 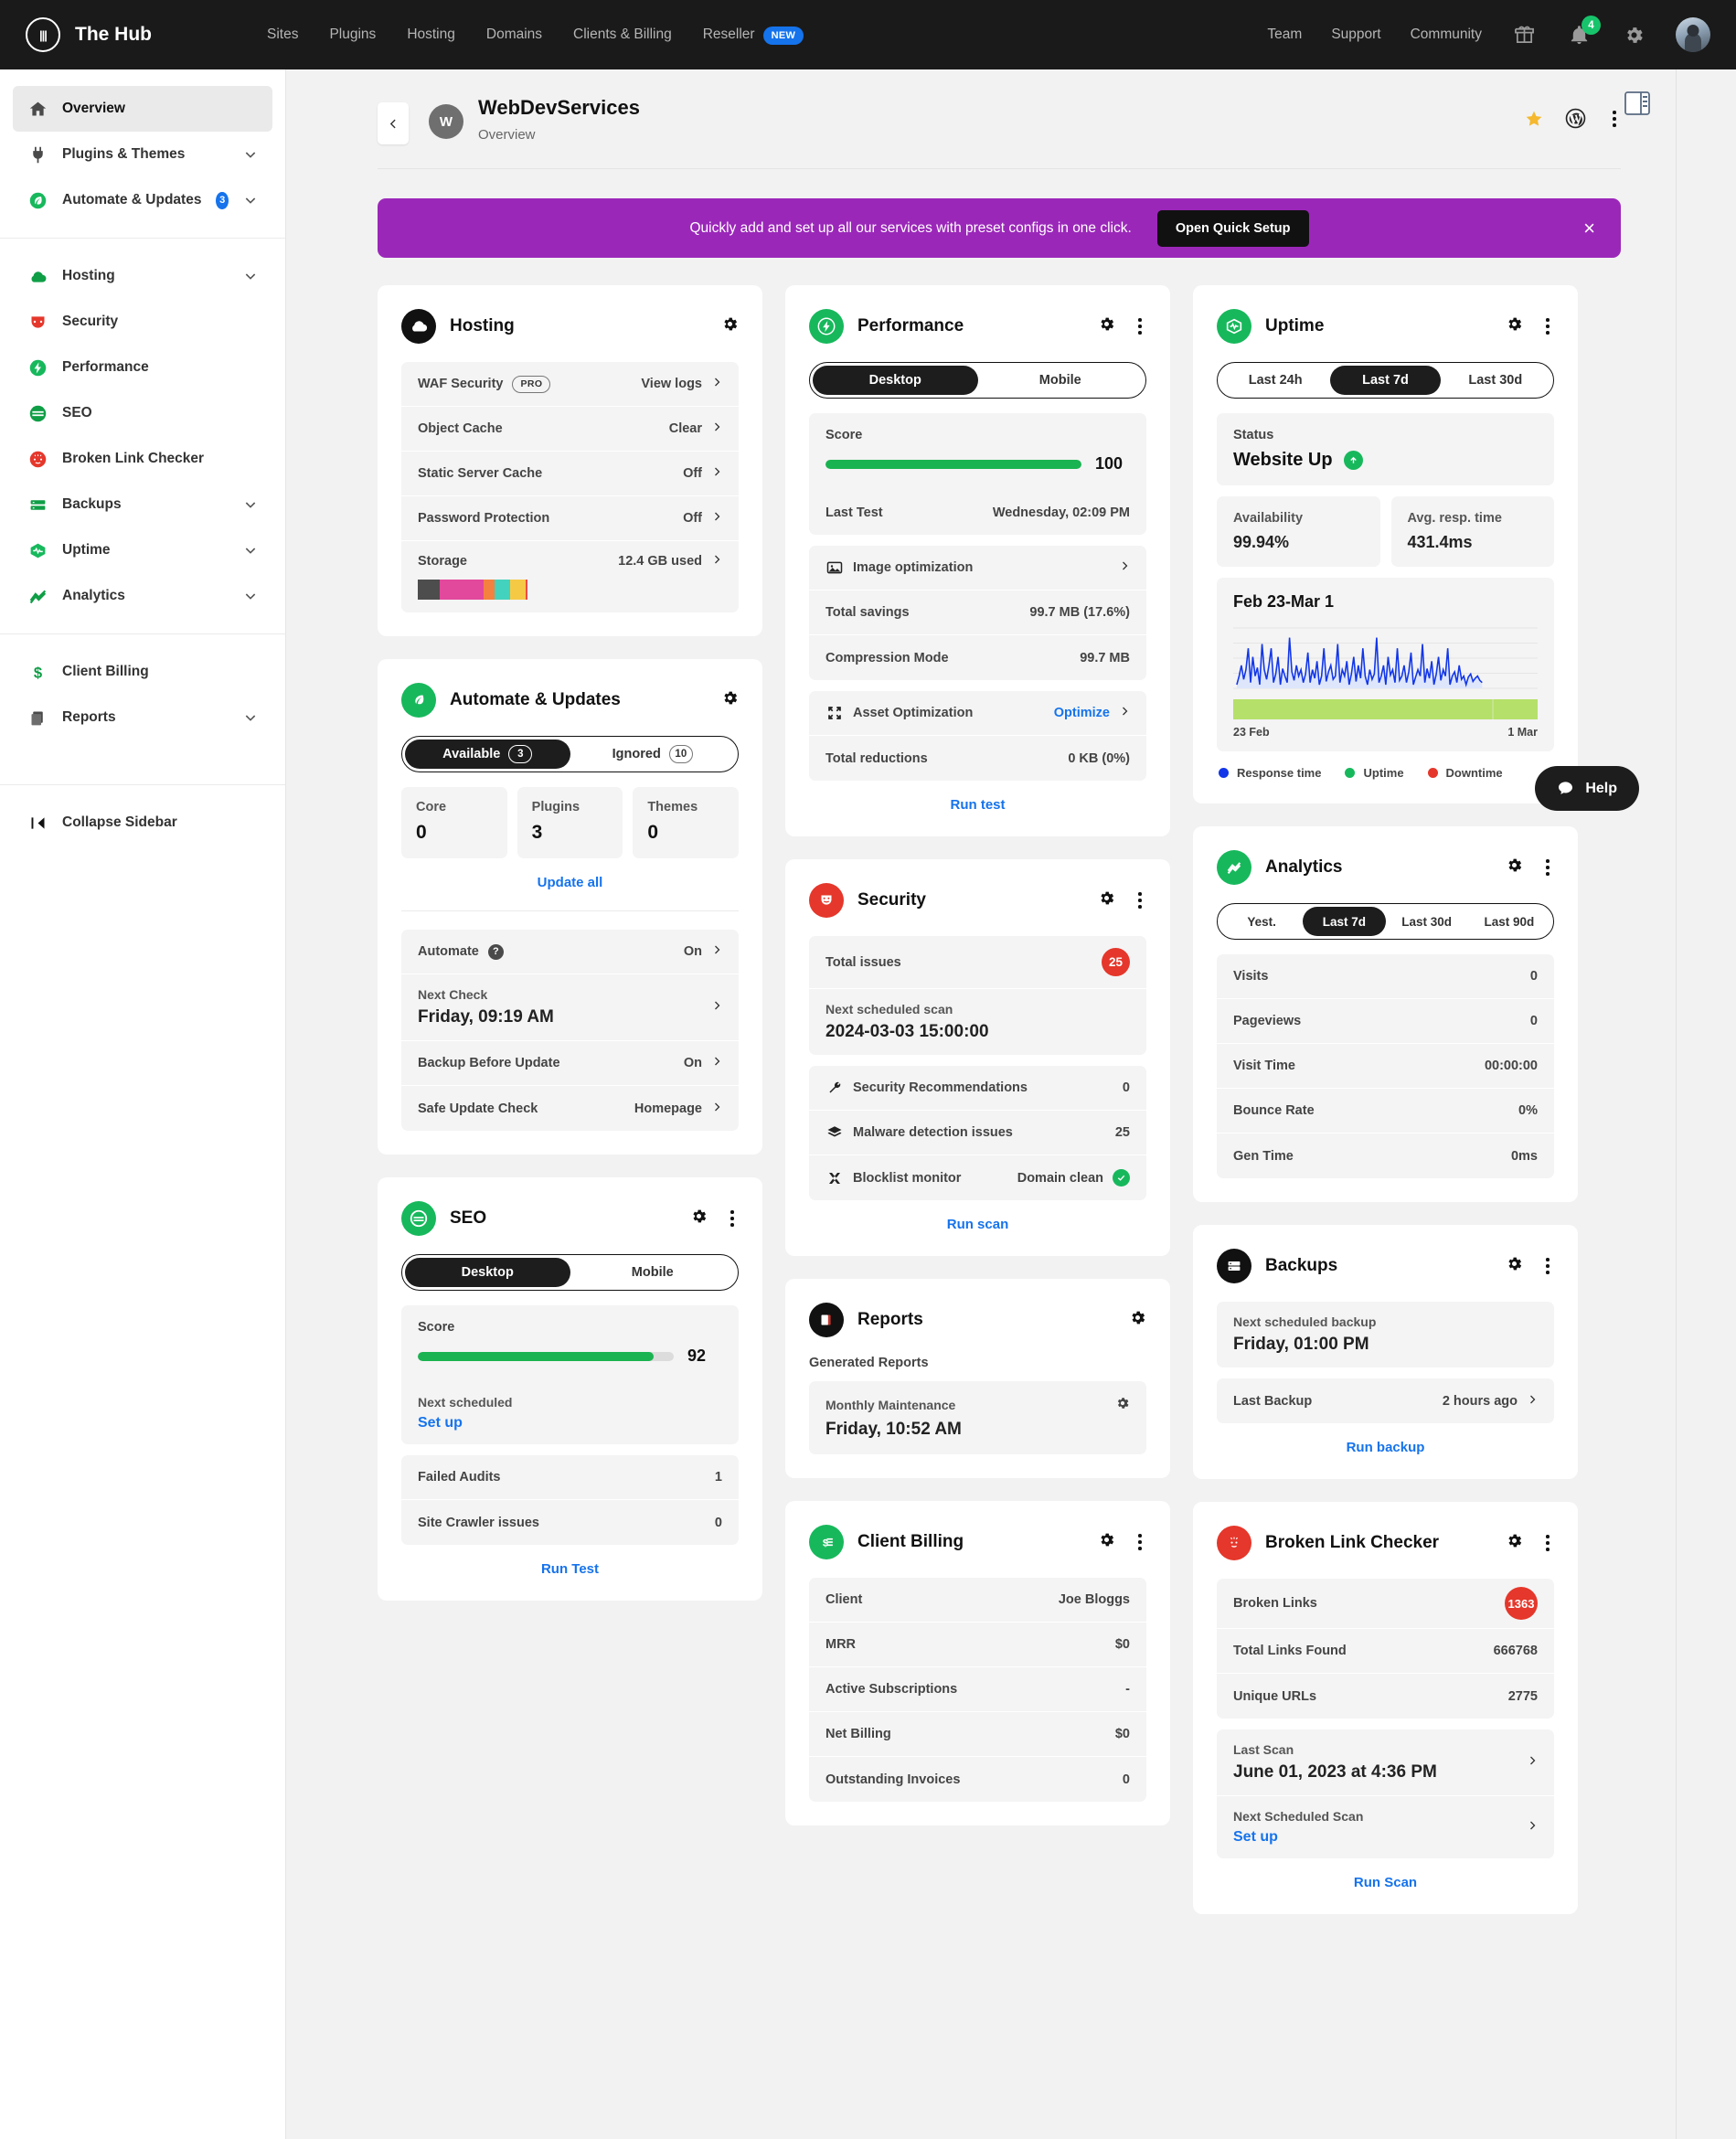 I want to click on performance-tab-desktop: Desktop, so click(x=895, y=381).